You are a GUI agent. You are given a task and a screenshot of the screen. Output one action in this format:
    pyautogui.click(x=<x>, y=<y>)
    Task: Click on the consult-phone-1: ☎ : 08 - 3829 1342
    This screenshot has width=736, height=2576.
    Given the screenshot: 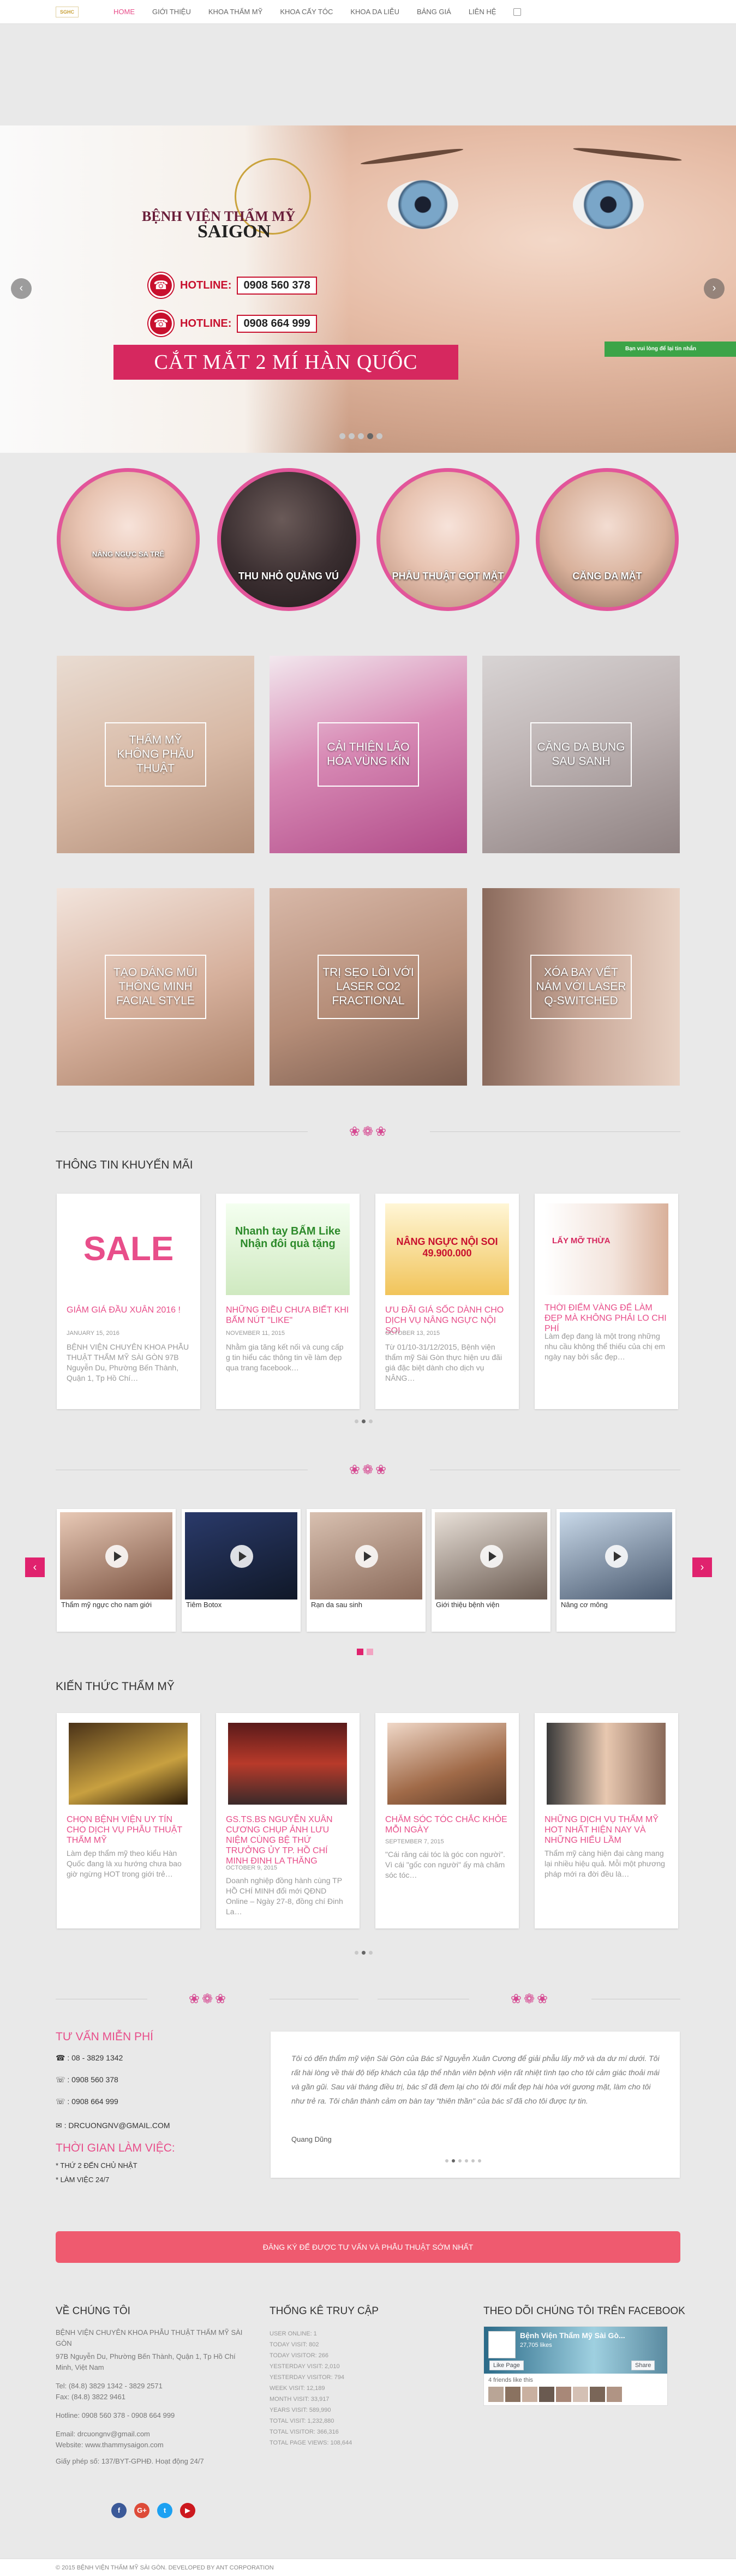 What is the action you would take?
    pyautogui.click(x=89, y=2057)
    